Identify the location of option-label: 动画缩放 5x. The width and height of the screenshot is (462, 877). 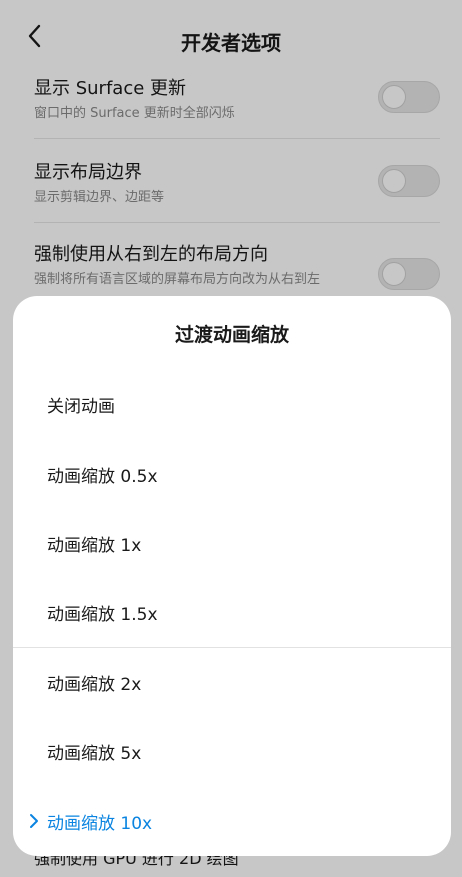
(94, 754).